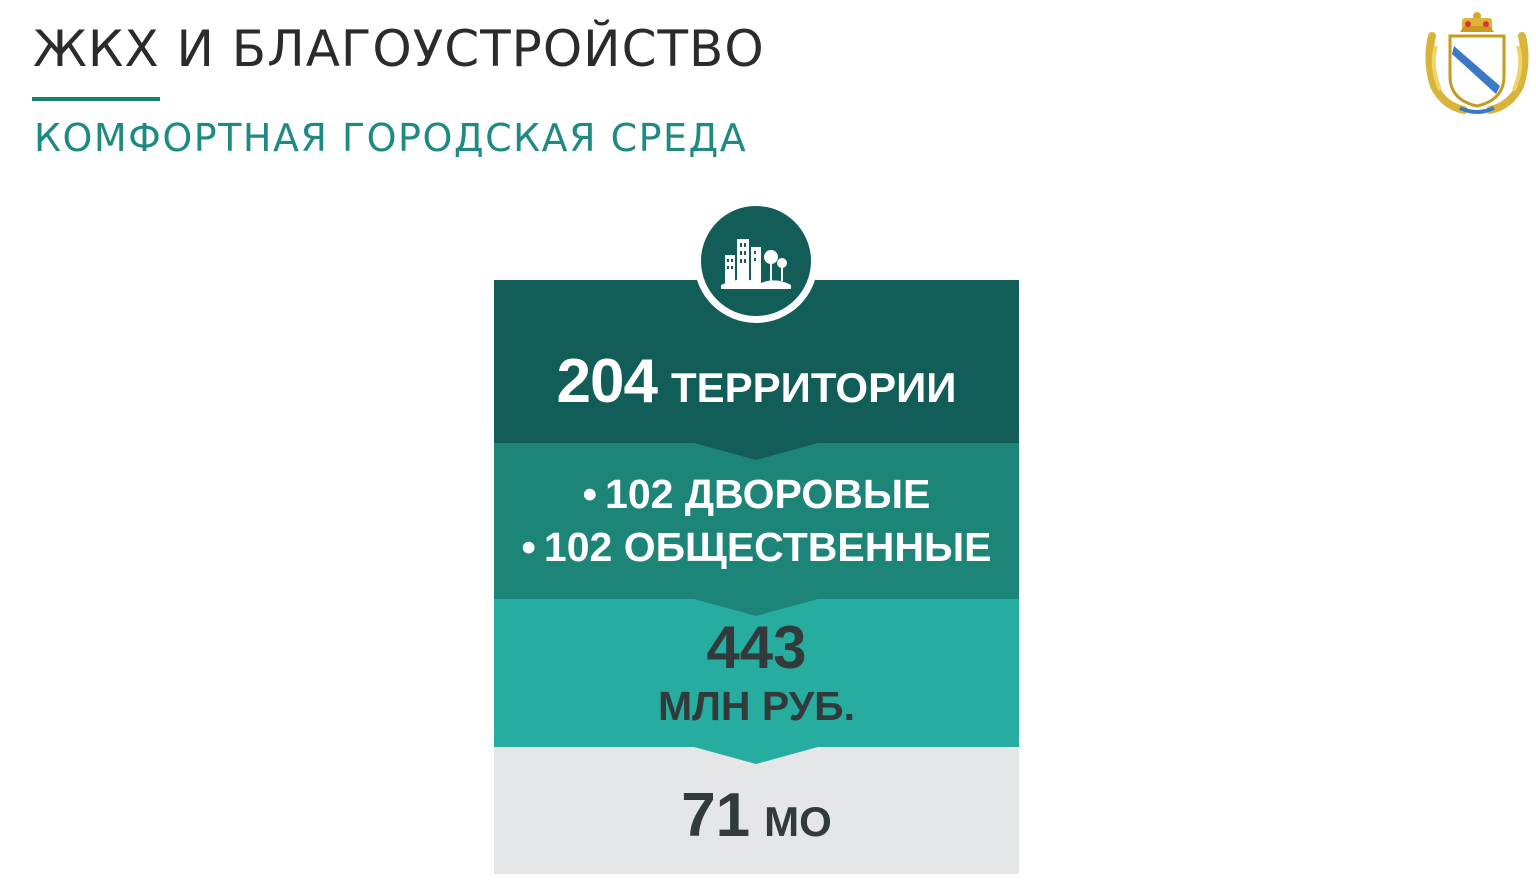 This screenshot has width=1536, height=887. I want to click on page-title: ЖКХ И БЛАГОУСТРОЙСТВО, so click(399, 49).